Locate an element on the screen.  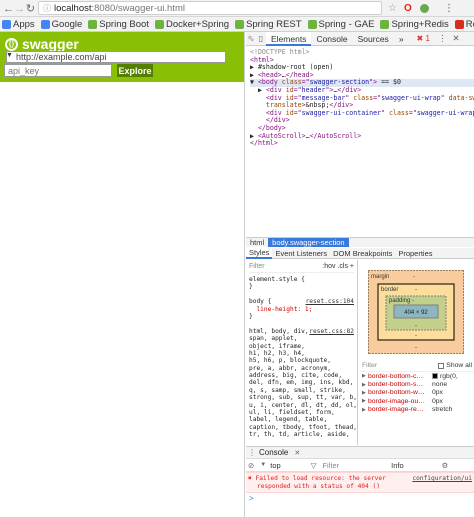
swagger-logo: {} swagger is located at coordinates (42, 44).